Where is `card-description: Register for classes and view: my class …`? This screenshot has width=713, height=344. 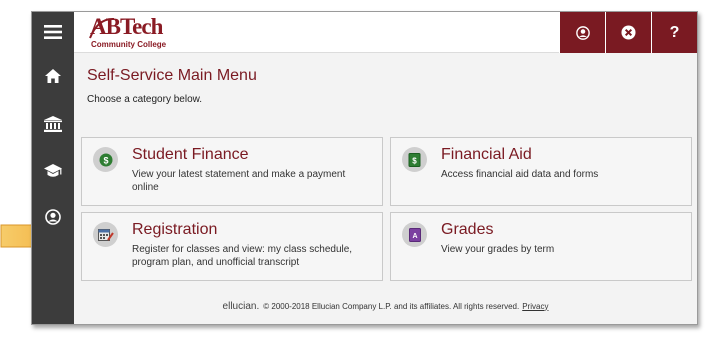 card-description: Register for classes and view: my class … is located at coordinates (242, 256).